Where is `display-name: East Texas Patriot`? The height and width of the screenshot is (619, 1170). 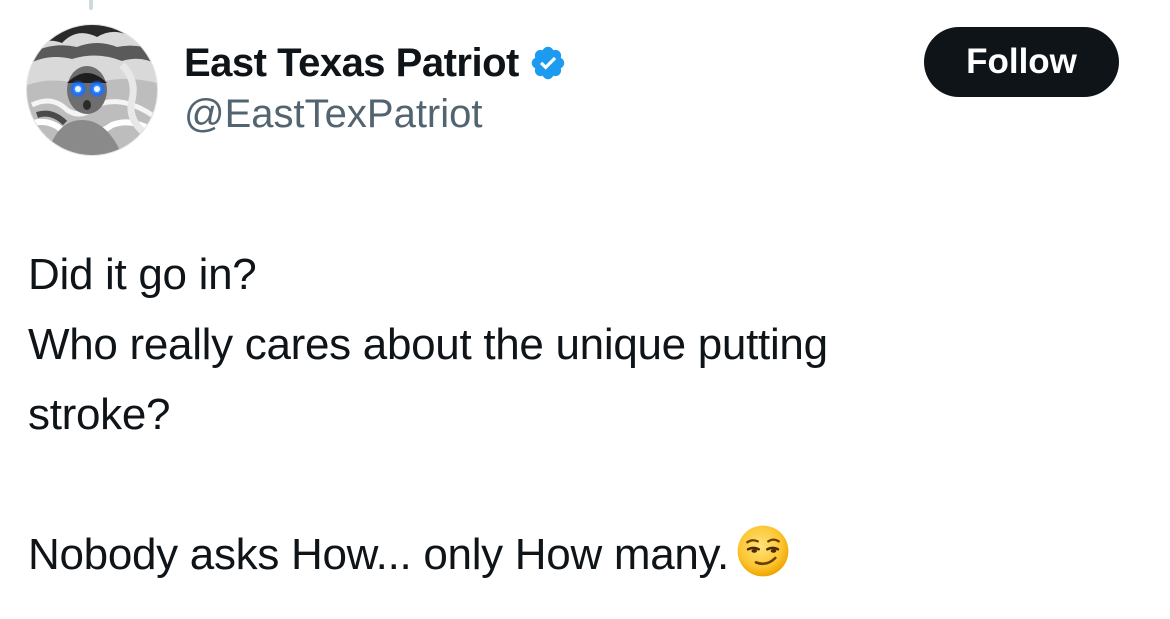 display-name: East Texas Patriot is located at coordinates (351, 63).